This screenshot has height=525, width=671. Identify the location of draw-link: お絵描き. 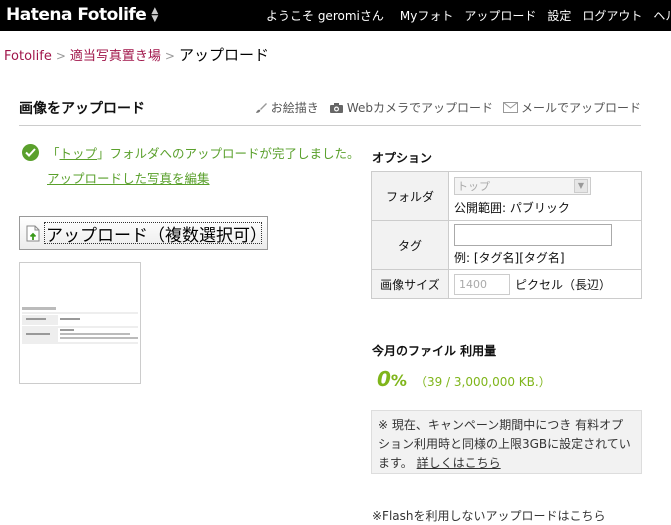
(286, 107).